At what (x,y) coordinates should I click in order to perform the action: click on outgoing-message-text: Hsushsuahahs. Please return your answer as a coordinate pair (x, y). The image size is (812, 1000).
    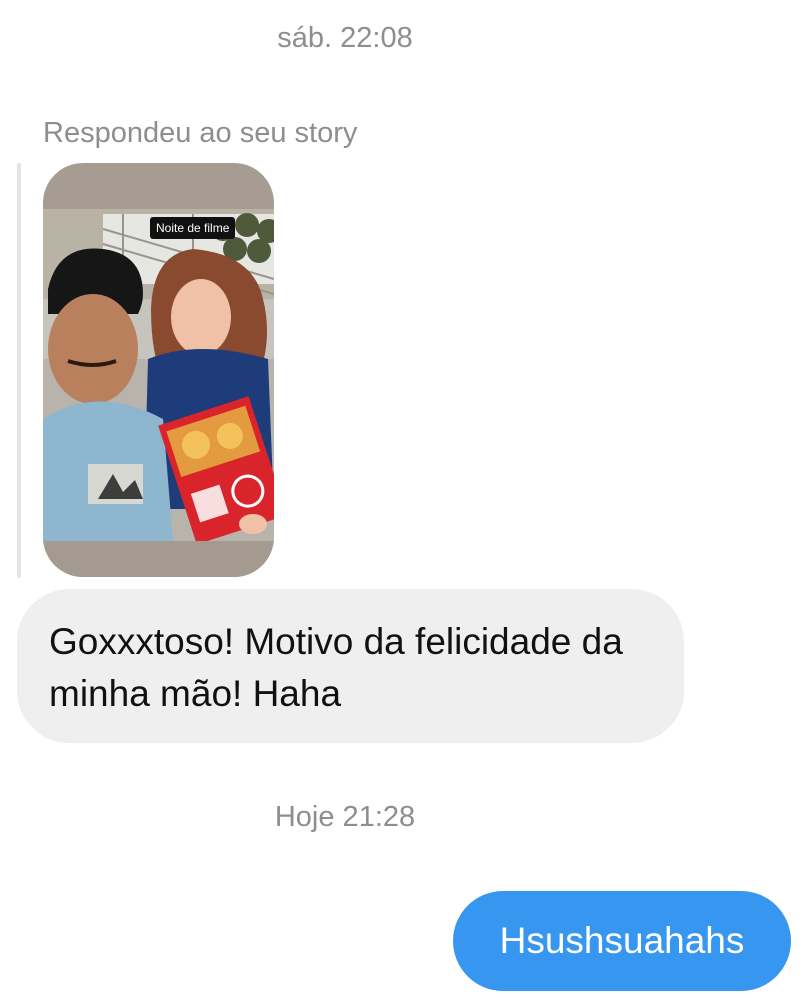
    Looking at the image, I should click on (622, 940).